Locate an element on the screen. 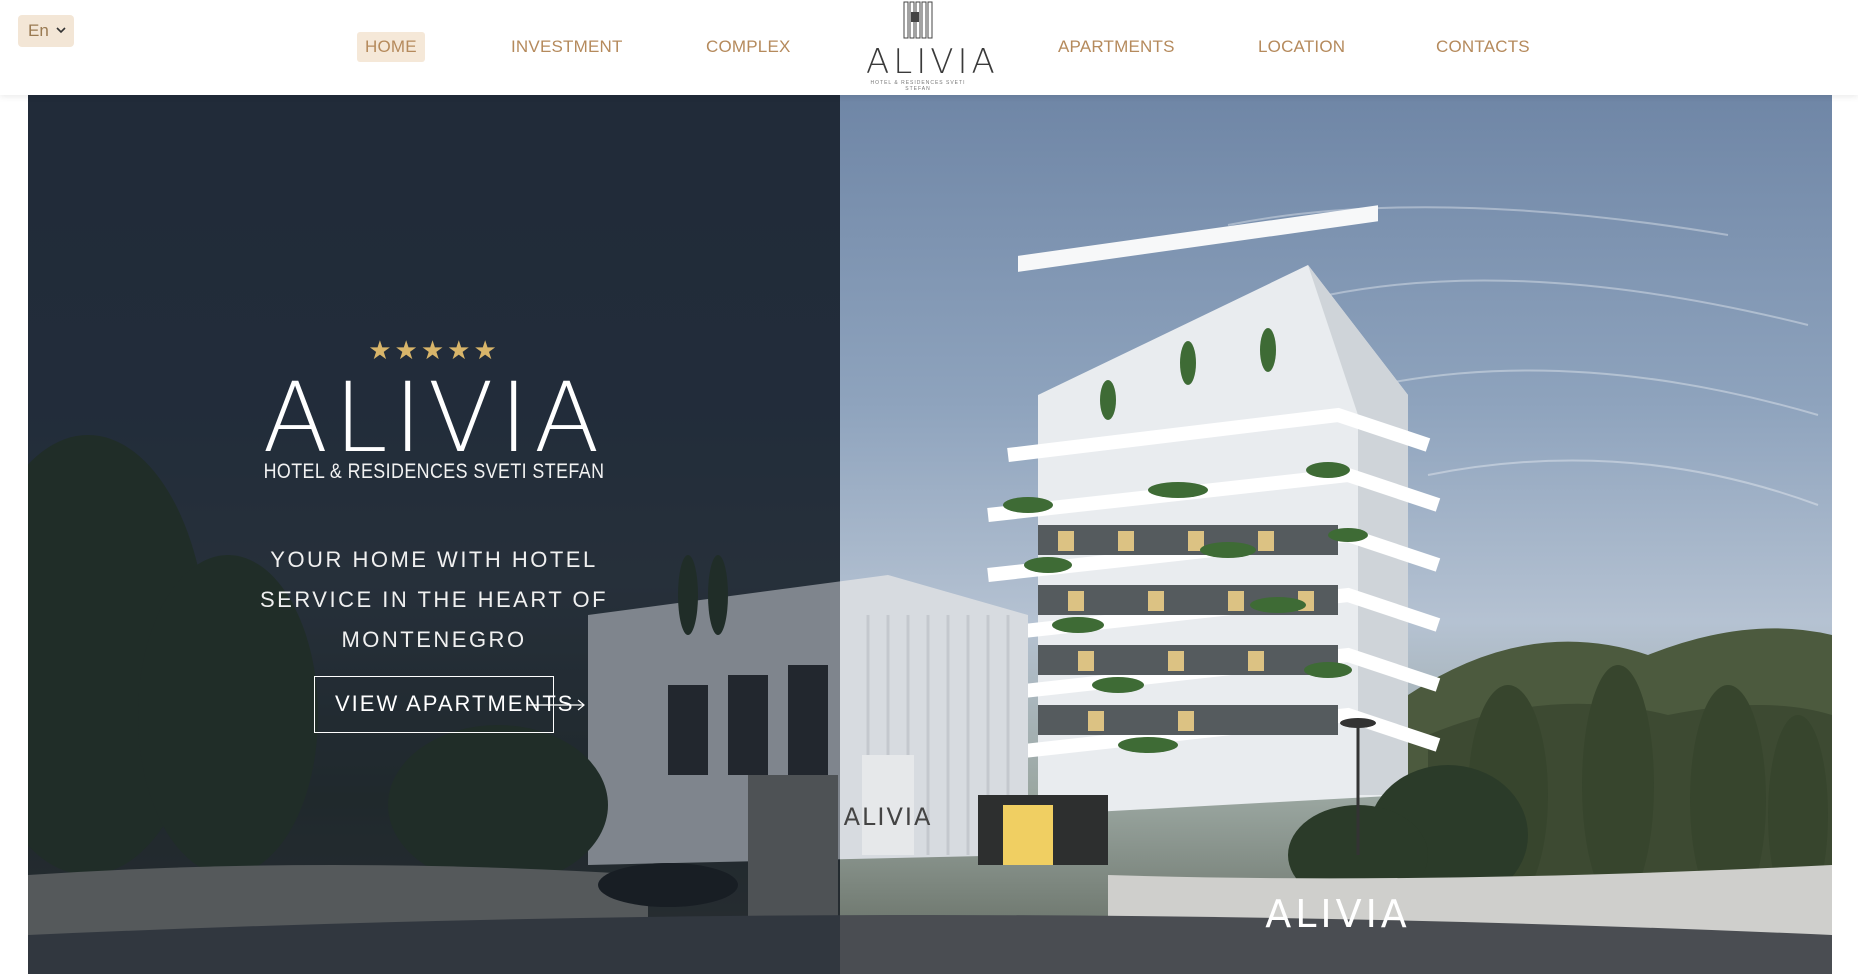  wall-sign-text: ALIVIA is located at coordinates (1338, 914).